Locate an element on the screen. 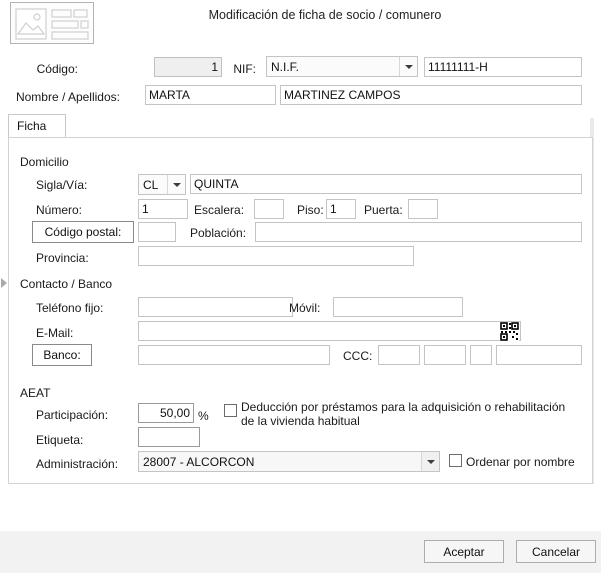 Image resolution: width=601 pixels, height=573 pixels. provincia-input is located at coordinates (276, 256).